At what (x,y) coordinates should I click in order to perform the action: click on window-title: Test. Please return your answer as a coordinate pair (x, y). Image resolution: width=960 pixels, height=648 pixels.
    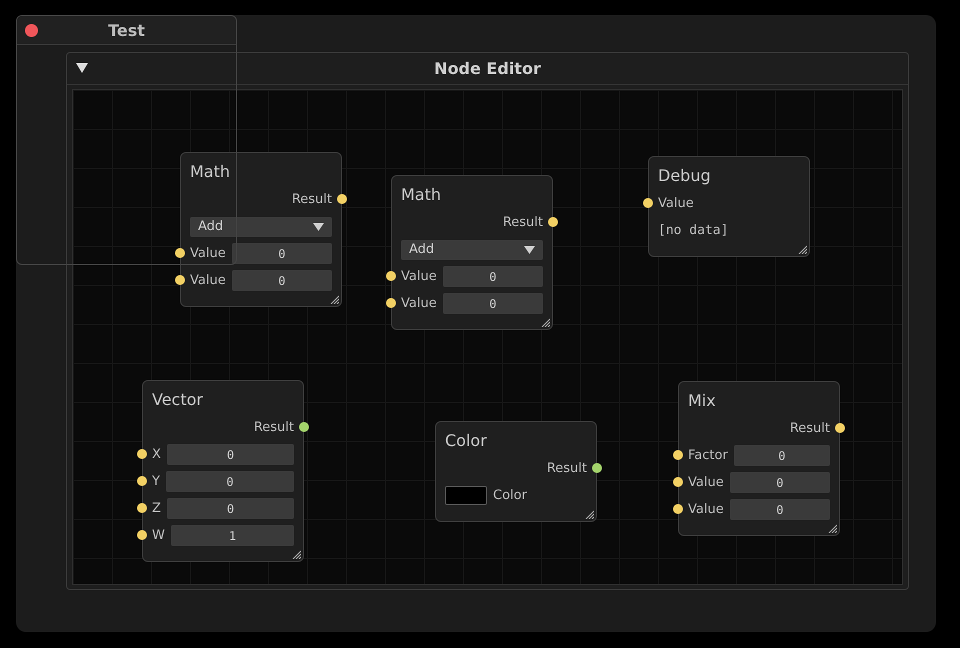
    Looking at the image, I should click on (126, 30).